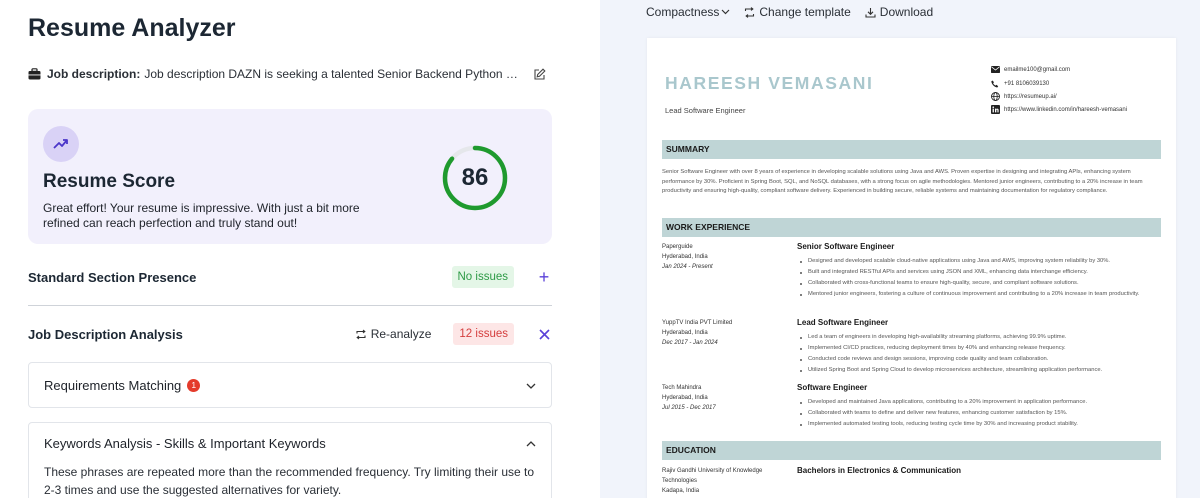 The image size is (1200, 498). Describe the element at coordinates (750, 12) in the screenshot. I see `swap-icon` at that location.